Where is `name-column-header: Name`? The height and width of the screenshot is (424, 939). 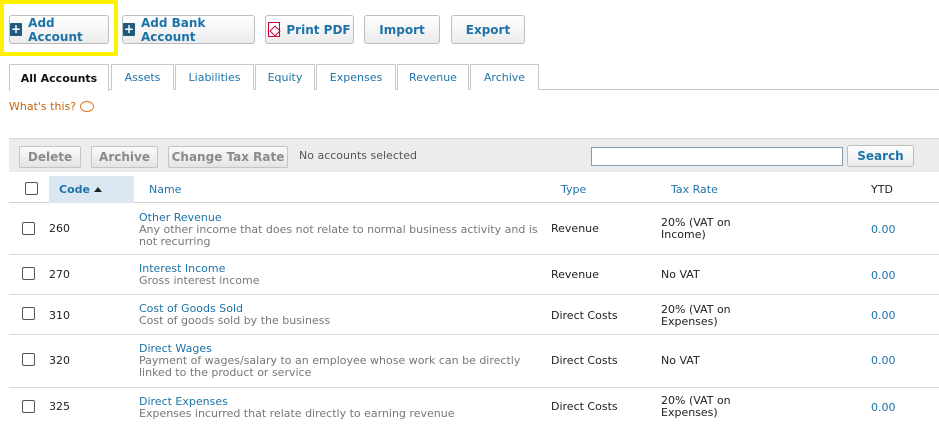
name-column-header: Name is located at coordinates (165, 189).